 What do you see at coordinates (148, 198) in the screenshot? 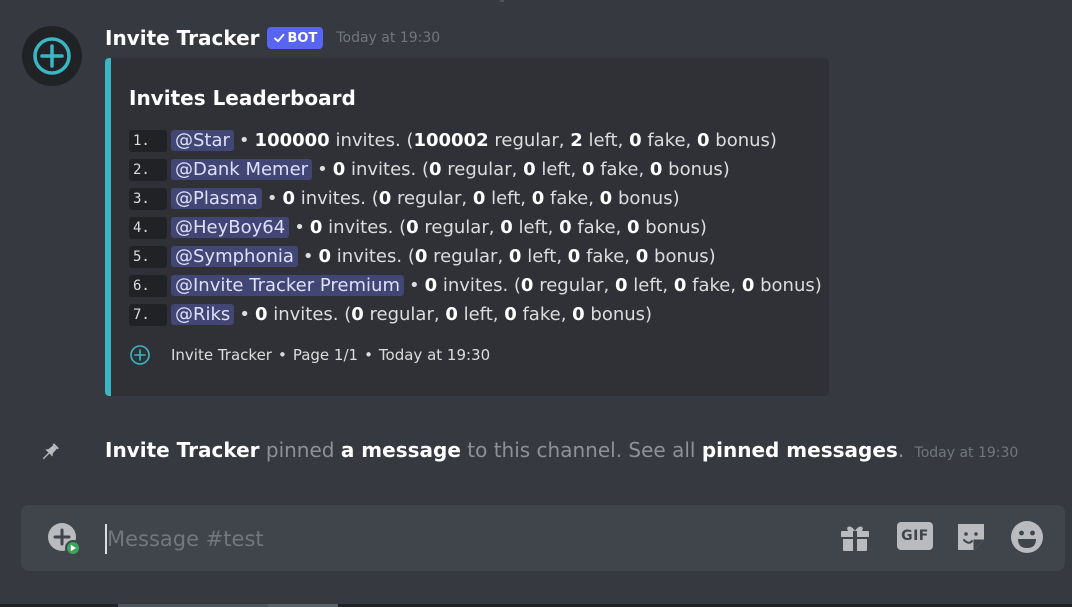
I see `rank-number: 3.` at bounding box center [148, 198].